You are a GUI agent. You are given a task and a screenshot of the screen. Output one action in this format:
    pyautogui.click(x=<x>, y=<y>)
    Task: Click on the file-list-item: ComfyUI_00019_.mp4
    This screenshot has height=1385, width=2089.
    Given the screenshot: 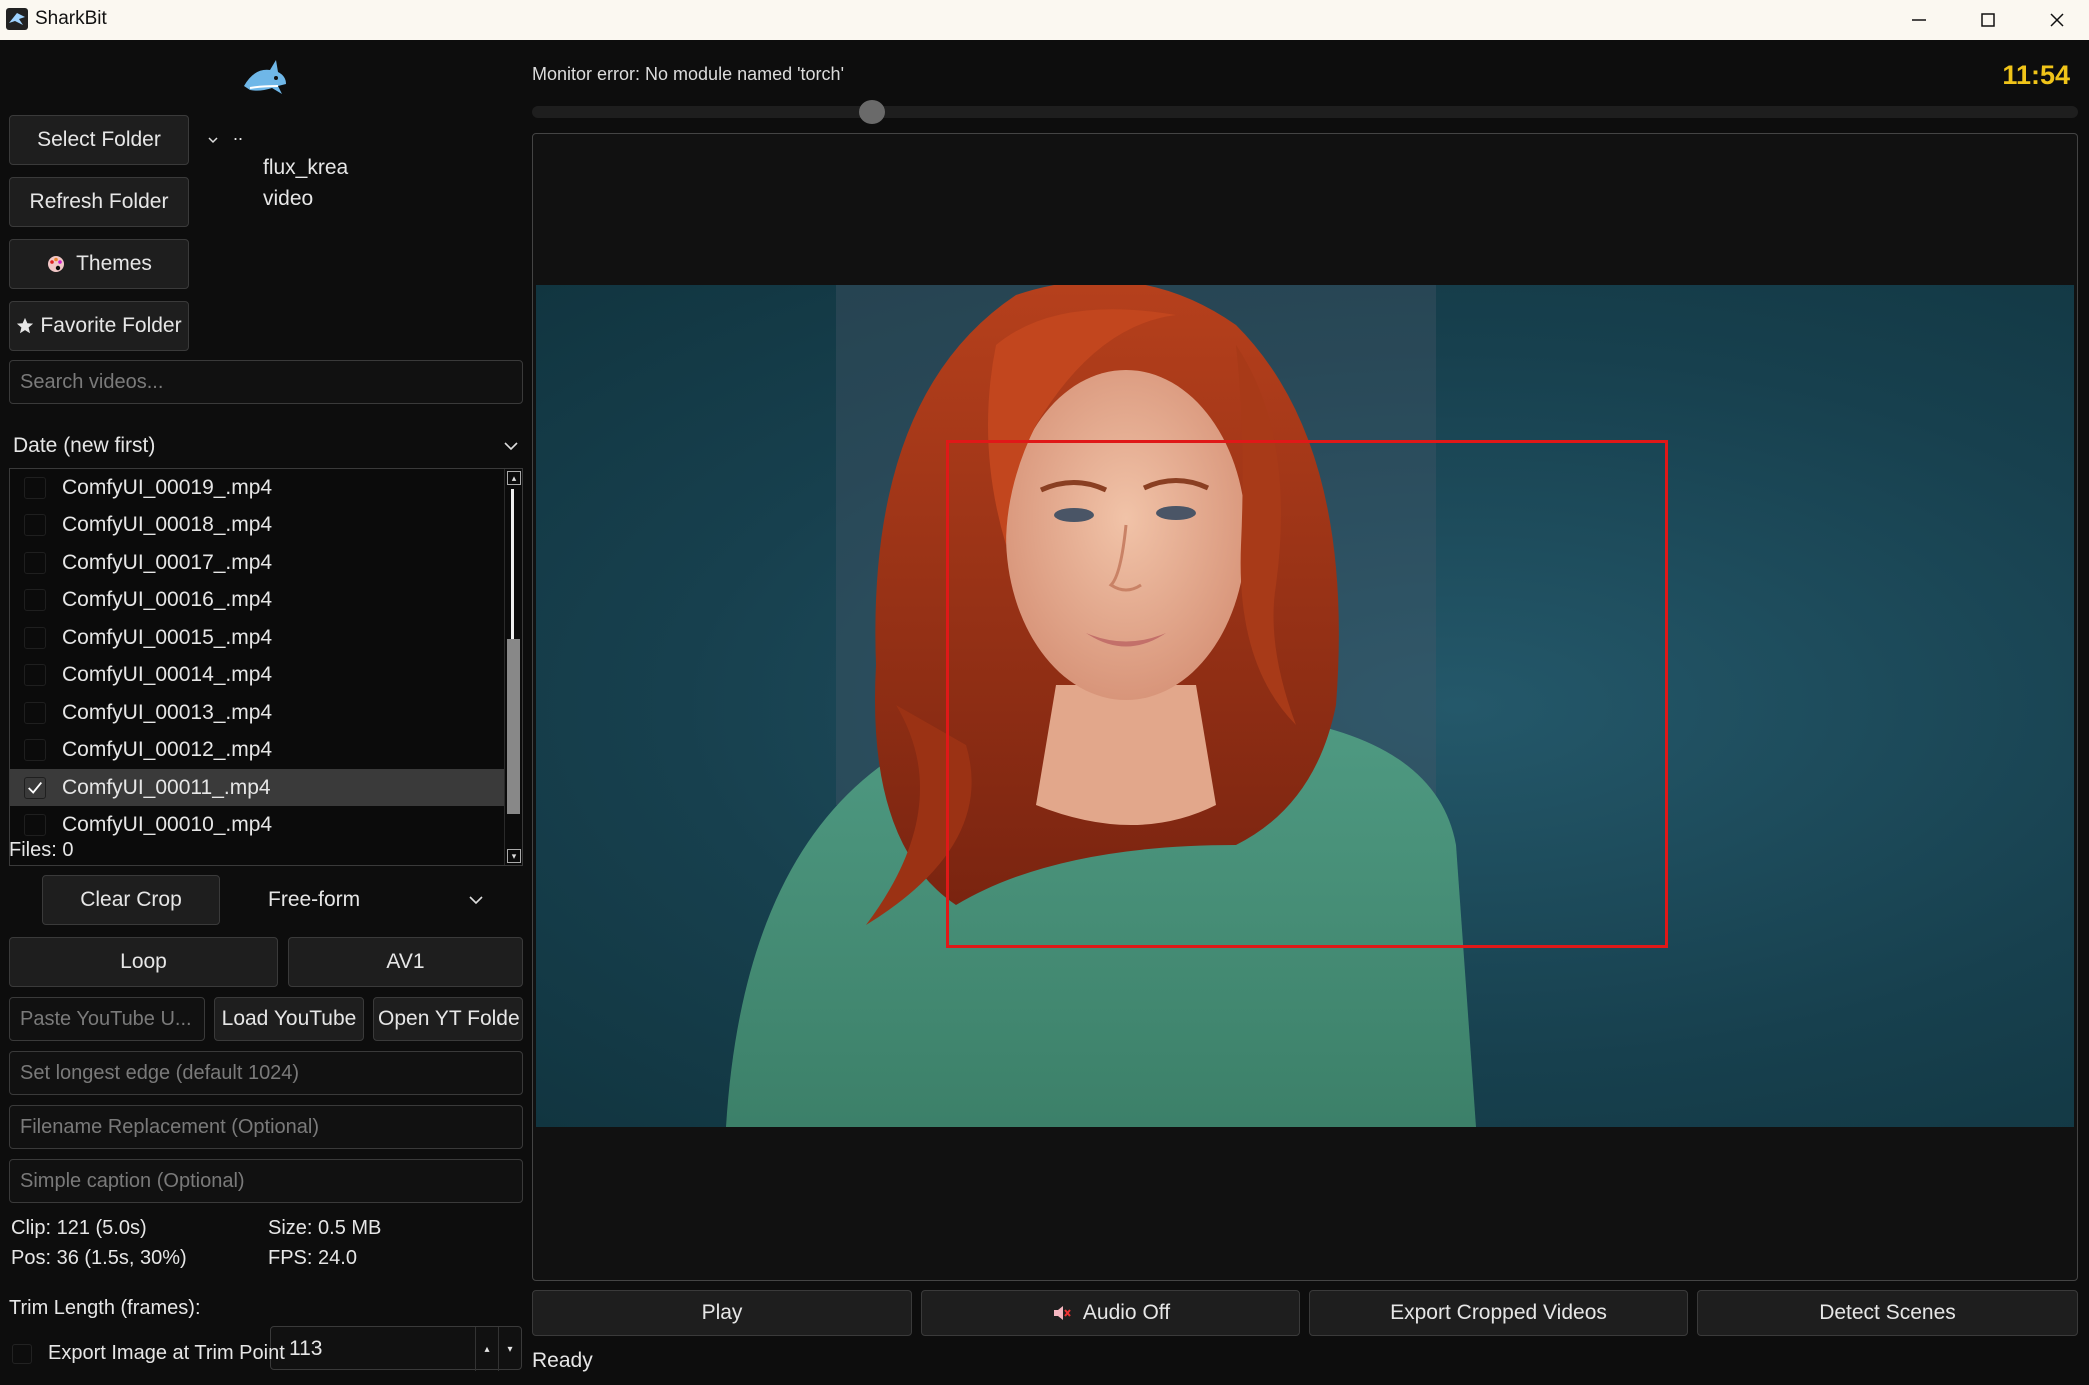 What is the action you would take?
    pyautogui.click(x=257, y=487)
    